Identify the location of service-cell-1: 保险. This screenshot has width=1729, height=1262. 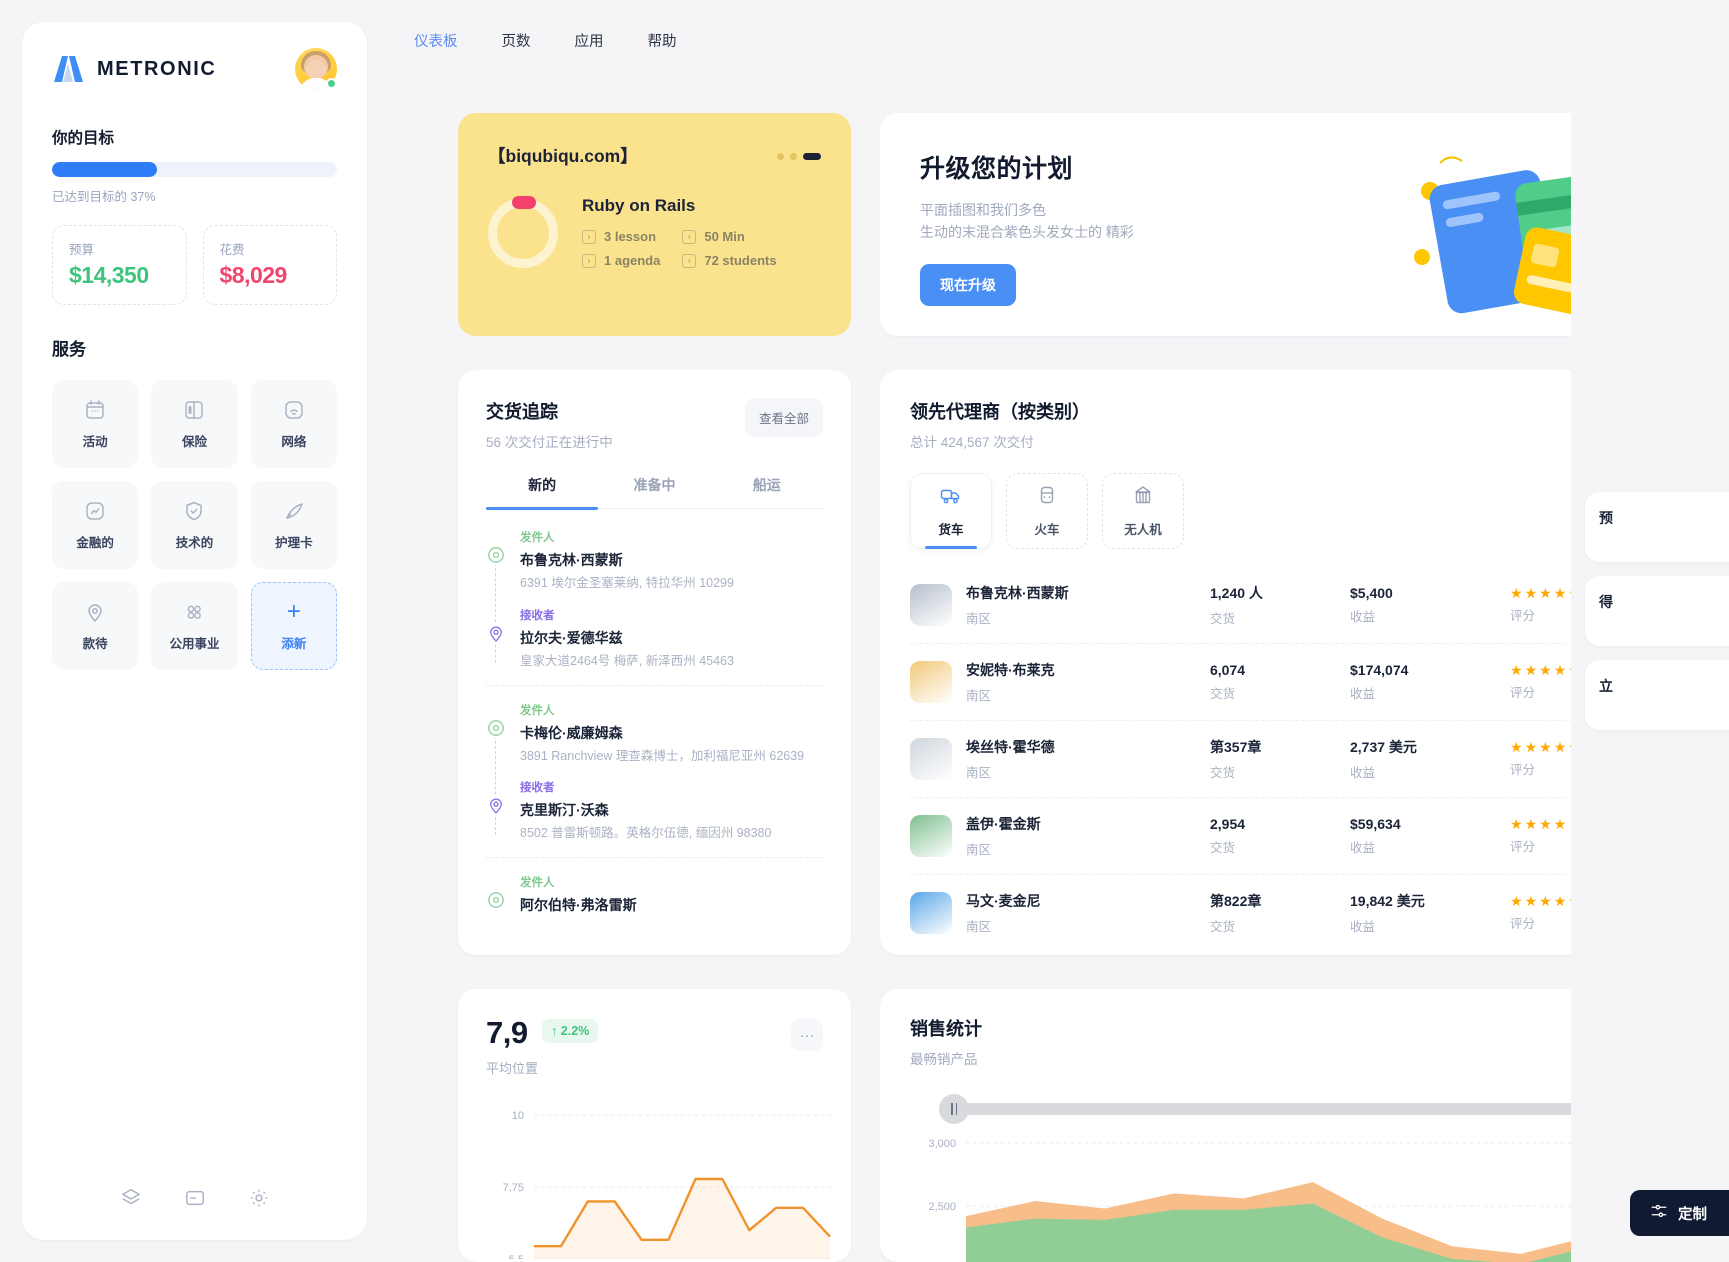
(194, 424).